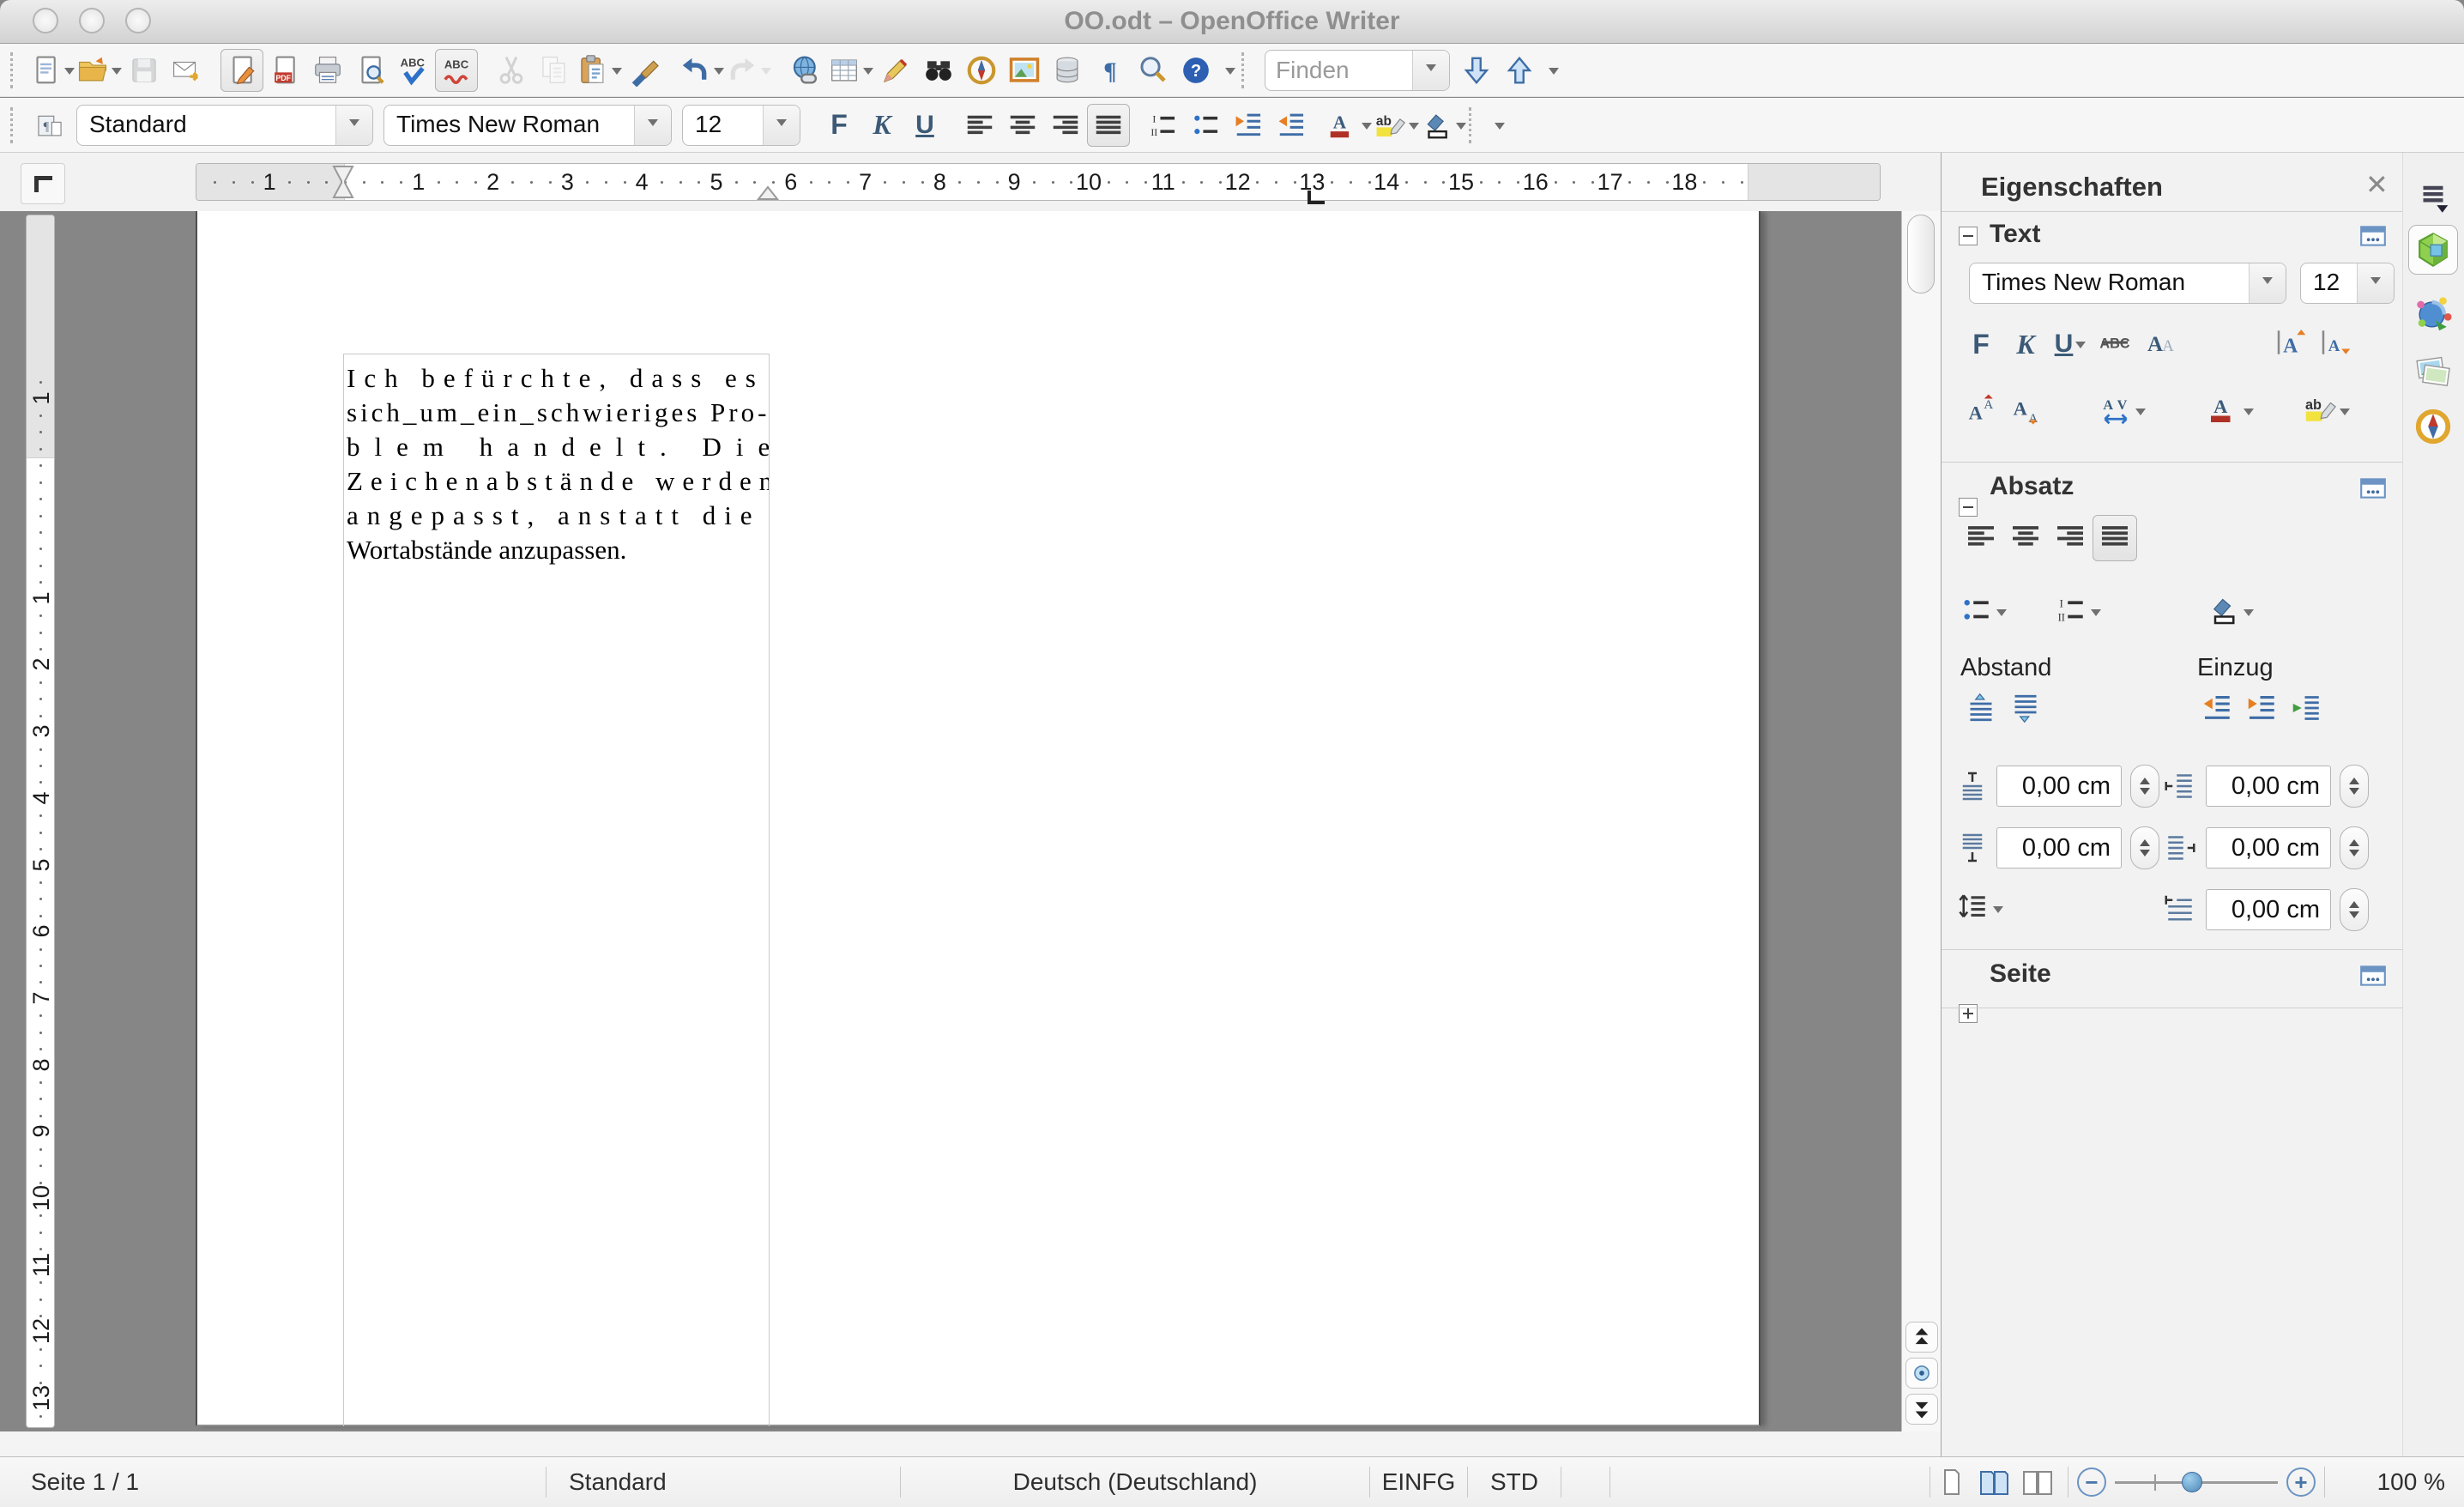  I want to click on bullet-list-button, so click(1206, 125).